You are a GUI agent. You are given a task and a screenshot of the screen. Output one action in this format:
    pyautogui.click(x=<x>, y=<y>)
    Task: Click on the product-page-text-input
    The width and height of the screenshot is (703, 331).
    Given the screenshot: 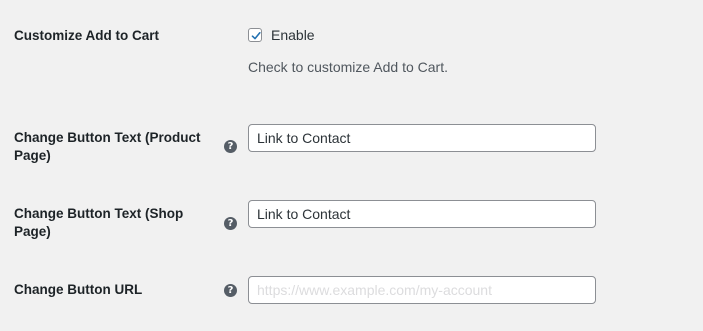 What is the action you would take?
    pyautogui.click(x=422, y=138)
    